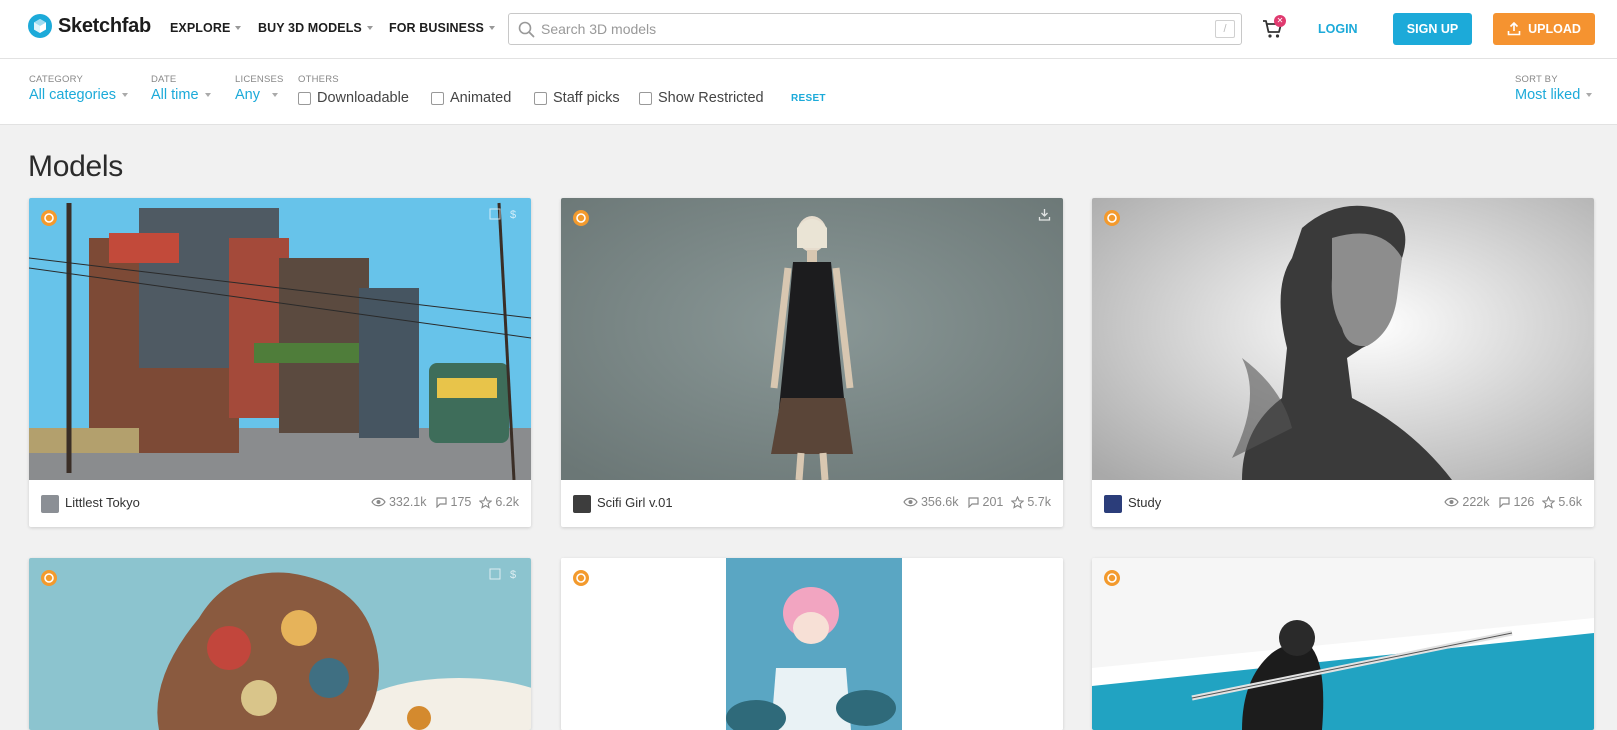  Describe the element at coordinates (808, 98) in the screenshot. I see `reset-filters-link: RESET` at that location.